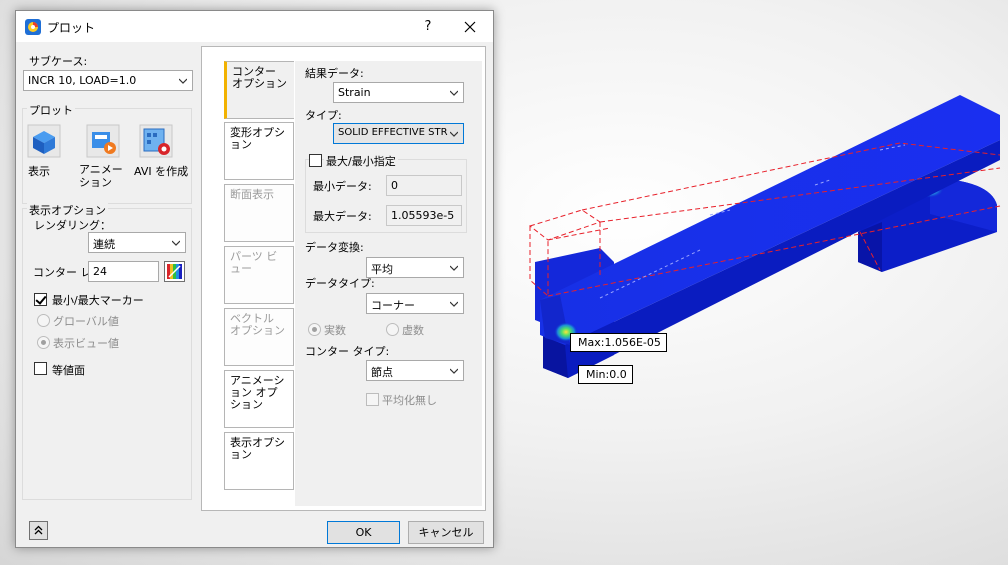 This screenshot has width=1008, height=565. Describe the element at coordinates (340, 283) in the screenshot. I see `data-type-label: データタイプ:` at that location.